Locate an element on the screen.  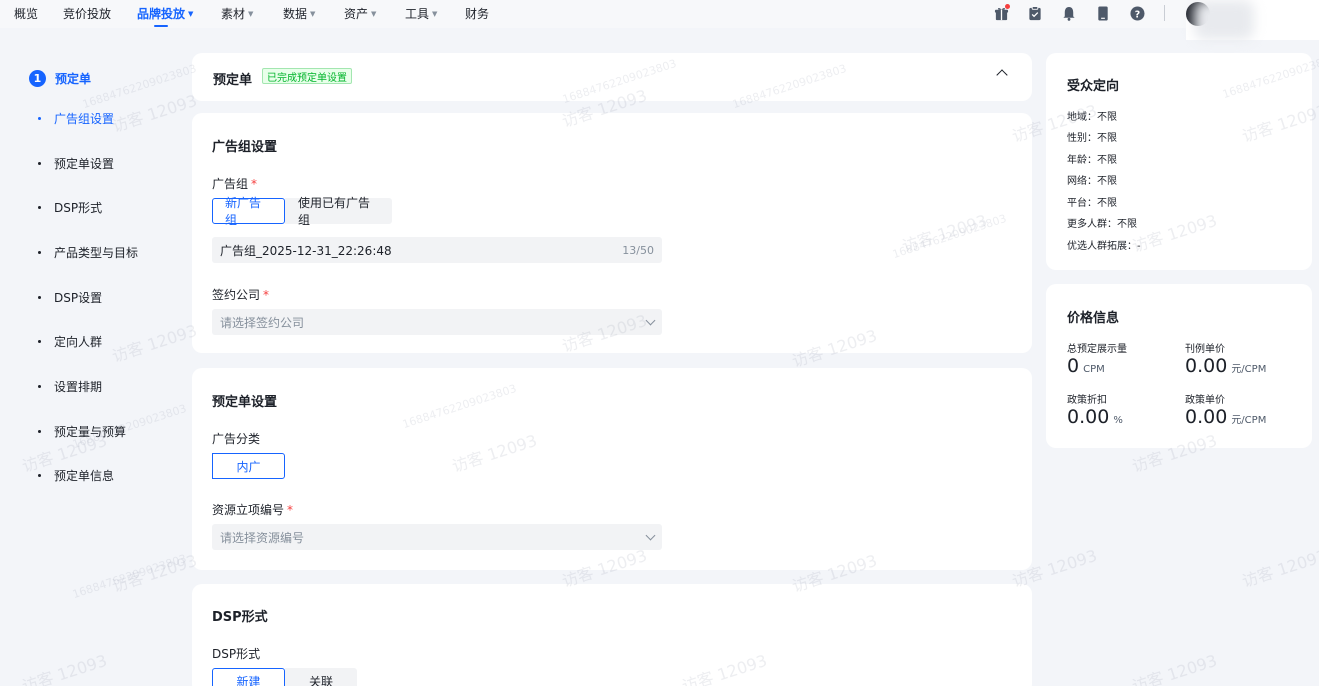
step-item-dsp-settings: DSP设置 is located at coordinates (70, 297).